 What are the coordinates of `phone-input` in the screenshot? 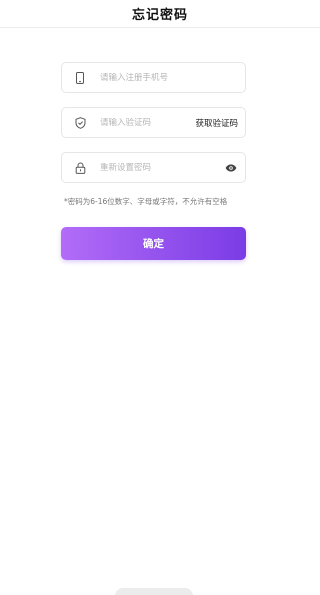 It's located at (169, 77).